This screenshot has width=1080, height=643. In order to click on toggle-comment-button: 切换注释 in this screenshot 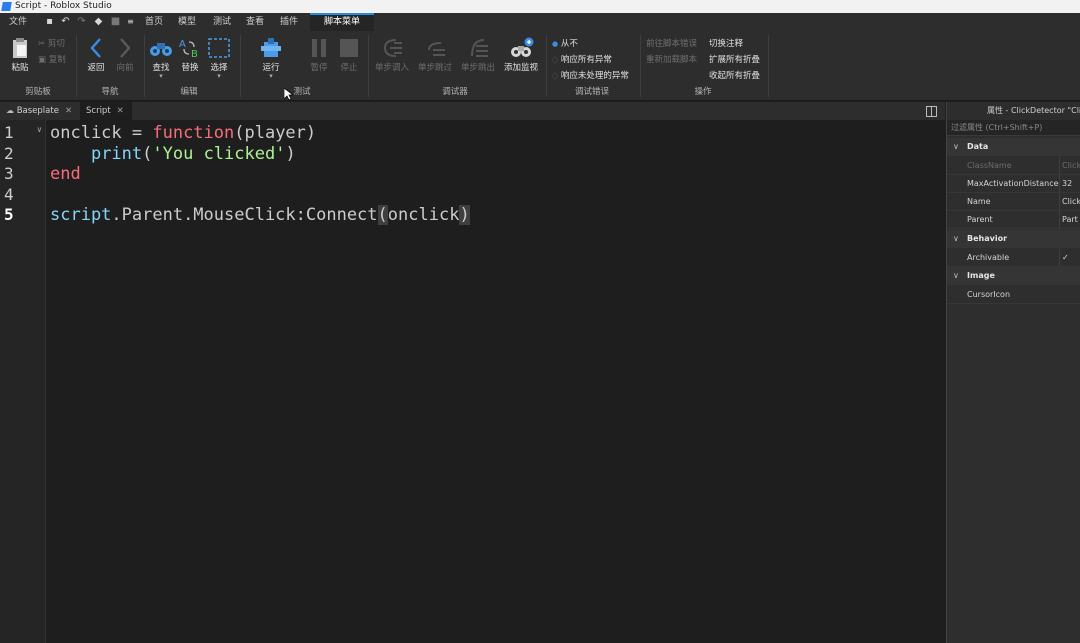, I will do `click(726, 43)`.